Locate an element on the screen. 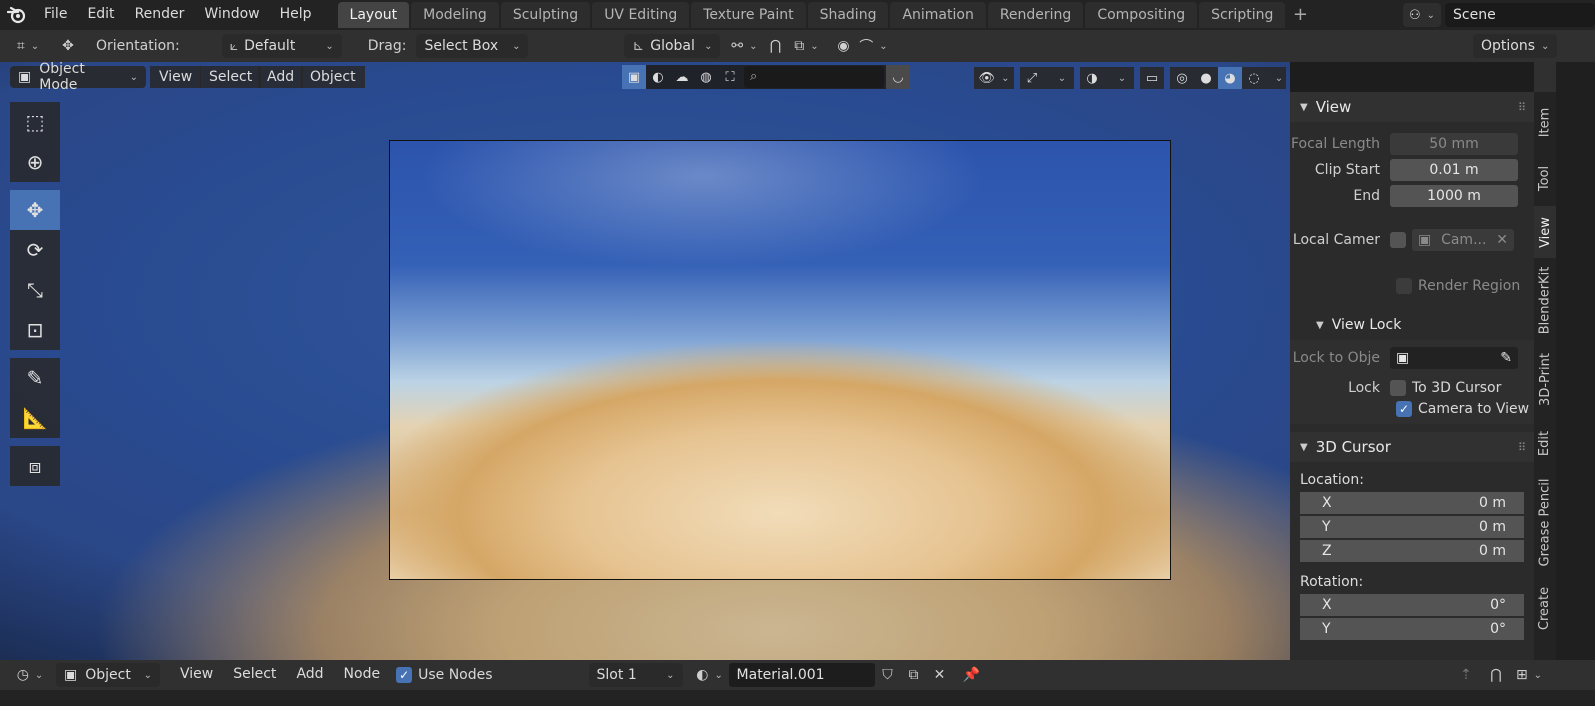 Image resolution: width=1595 pixels, height=706 pixels. tab-edit: Edit is located at coordinates (1545, 443).